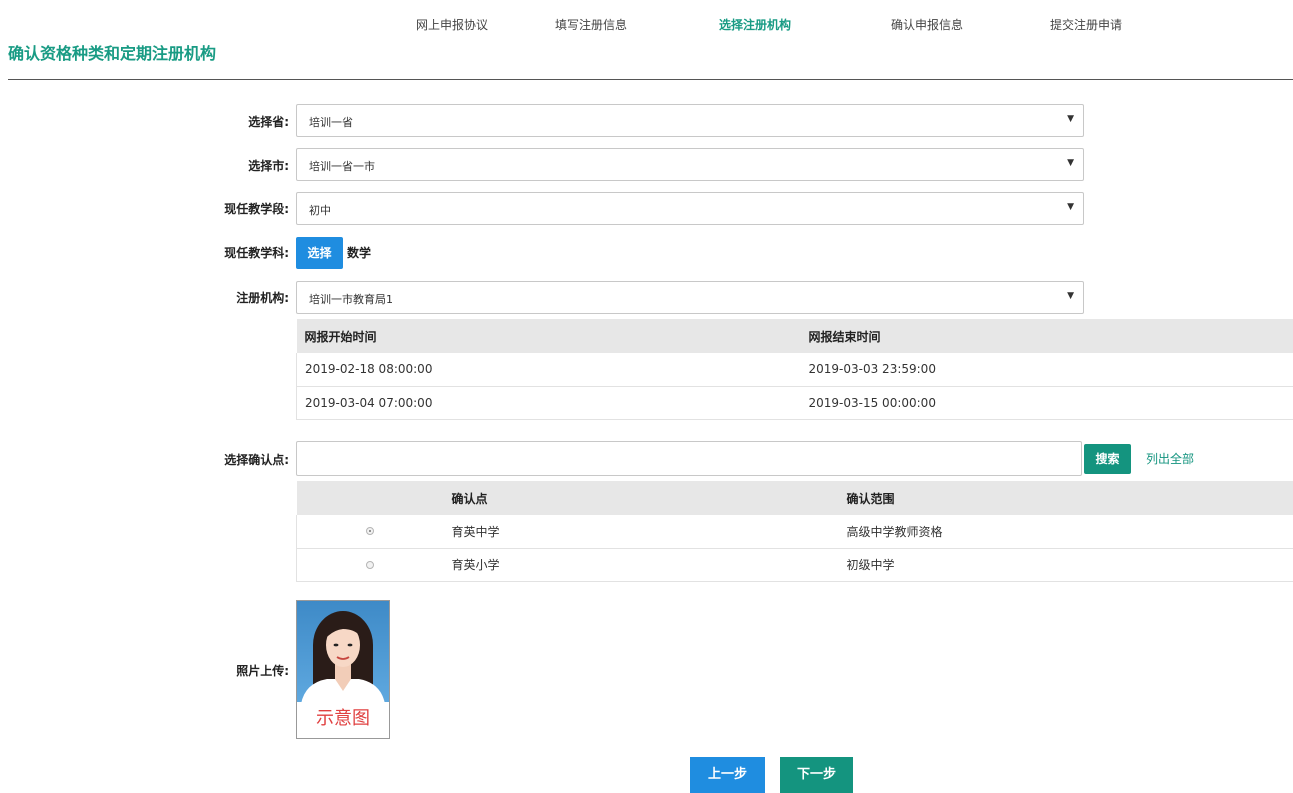 The image size is (1293, 793). Describe the element at coordinates (548, 370) in the screenshot. I see `start-time-cell: 2019-02-18 08:00:00` at that location.